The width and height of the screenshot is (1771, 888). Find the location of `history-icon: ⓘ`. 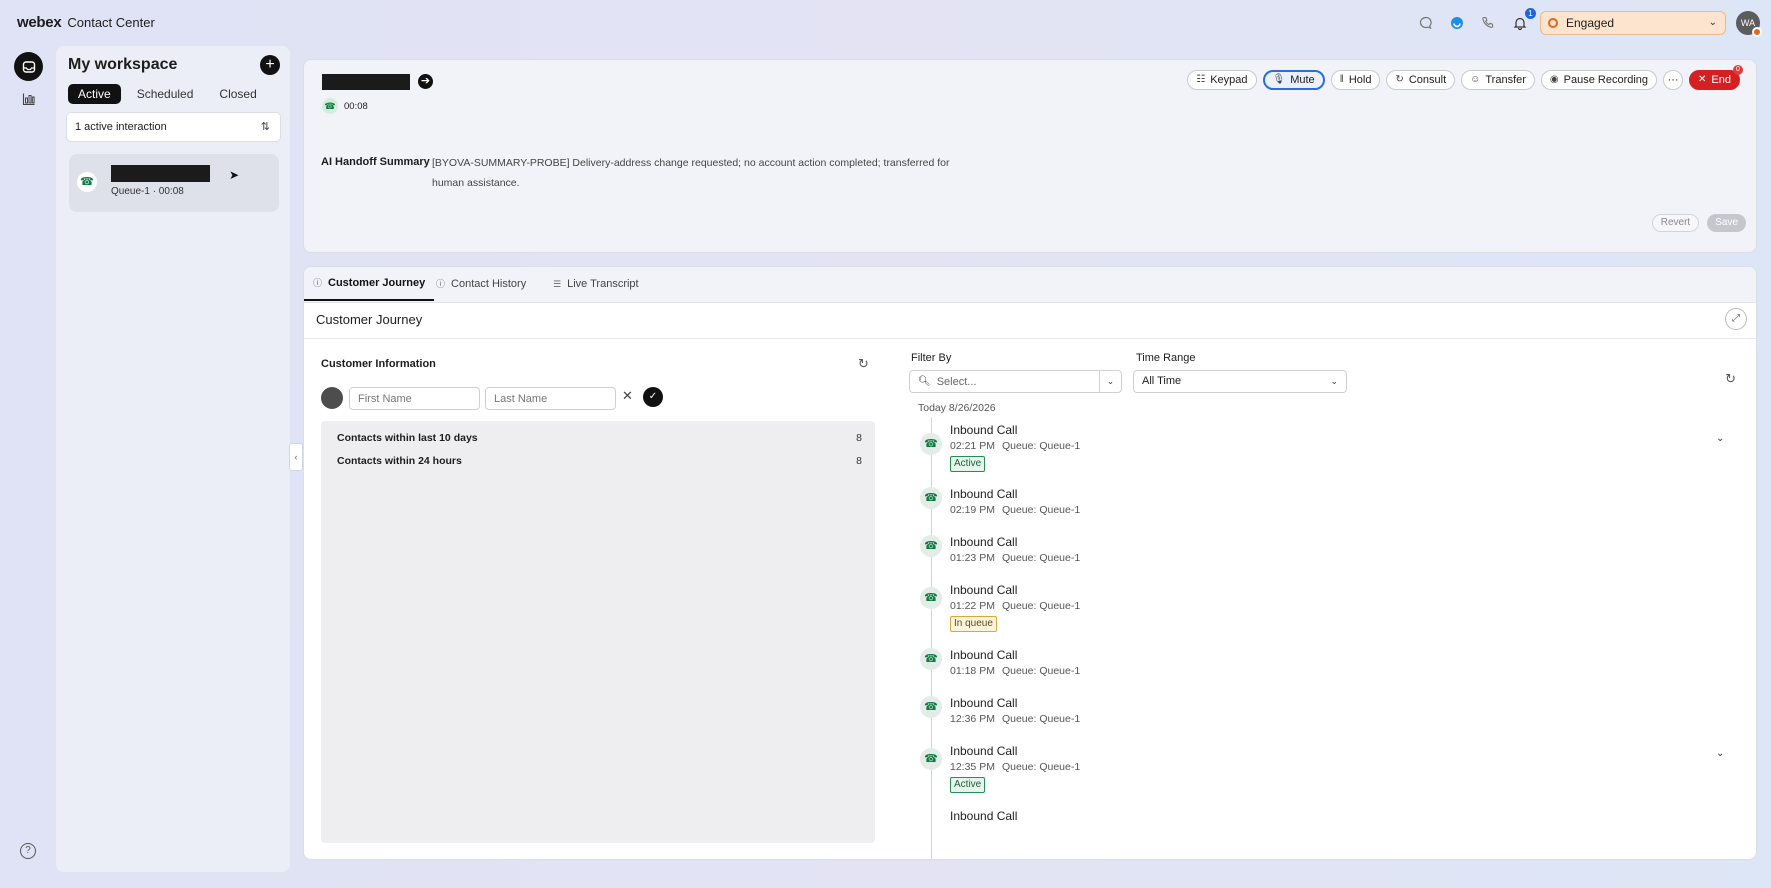

history-icon: ⓘ is located at coordinates (441, 284).